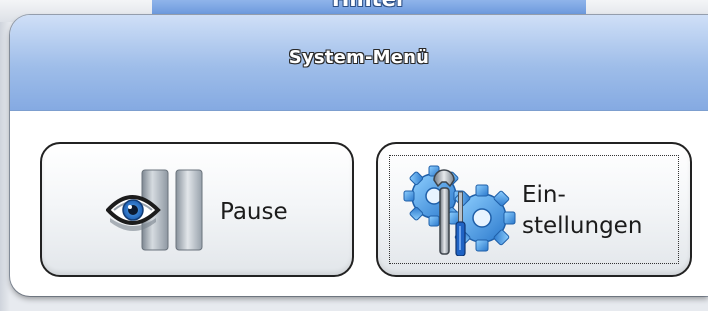 This screenshot has height=311, width=708. Describe the element at coordinates (5, 166) in the screenshot. I see `background-window-edge` at that location.